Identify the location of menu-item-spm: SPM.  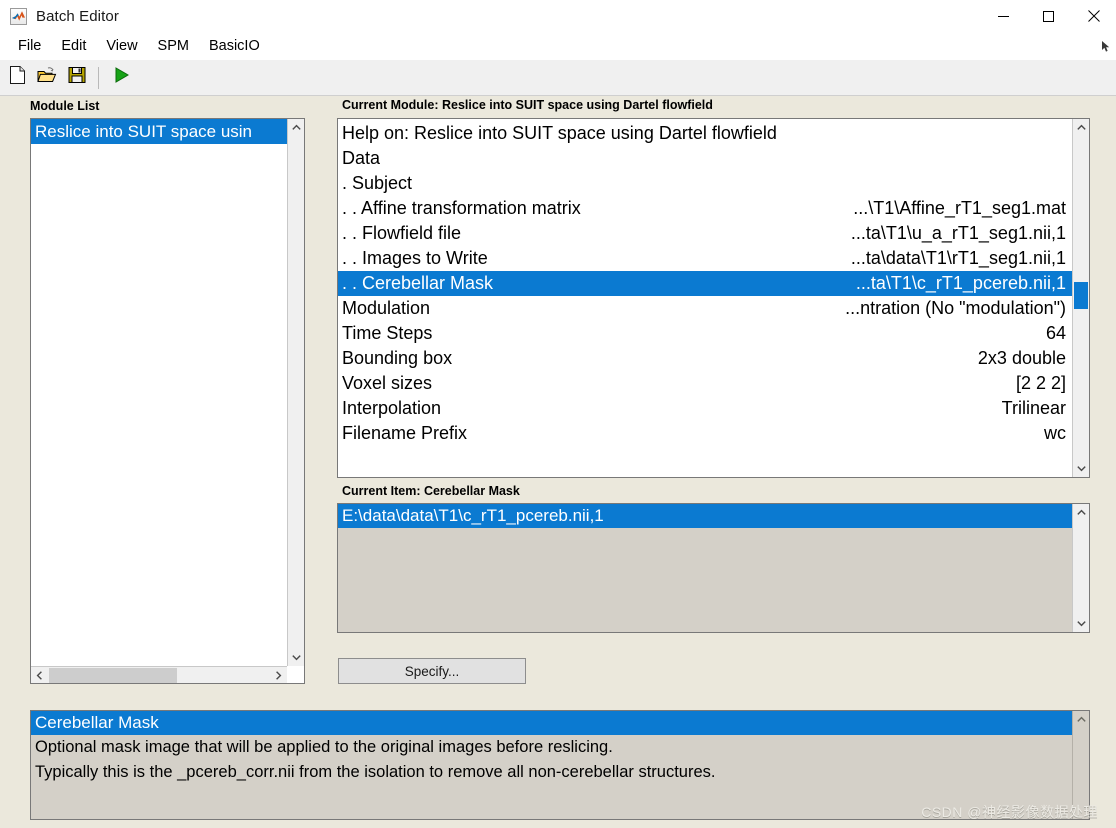
(173, 46).